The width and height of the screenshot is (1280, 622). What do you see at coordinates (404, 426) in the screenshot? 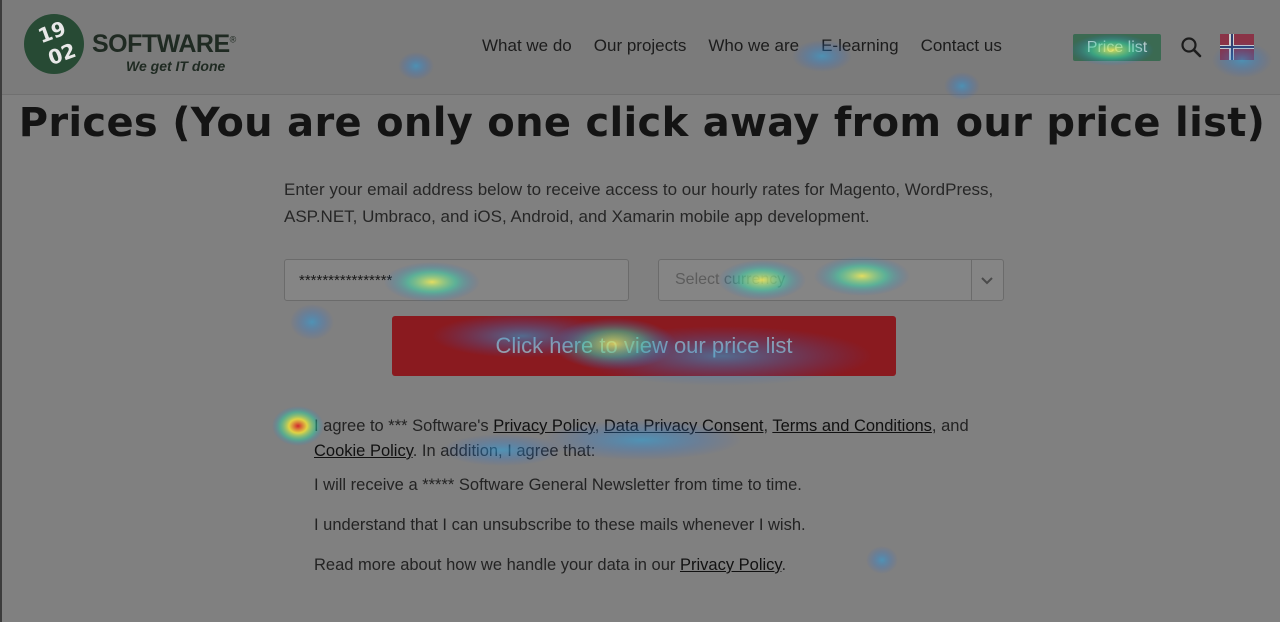
I see `consent-prefix: I agree to *** Software's` at bounding box center [404, 426].